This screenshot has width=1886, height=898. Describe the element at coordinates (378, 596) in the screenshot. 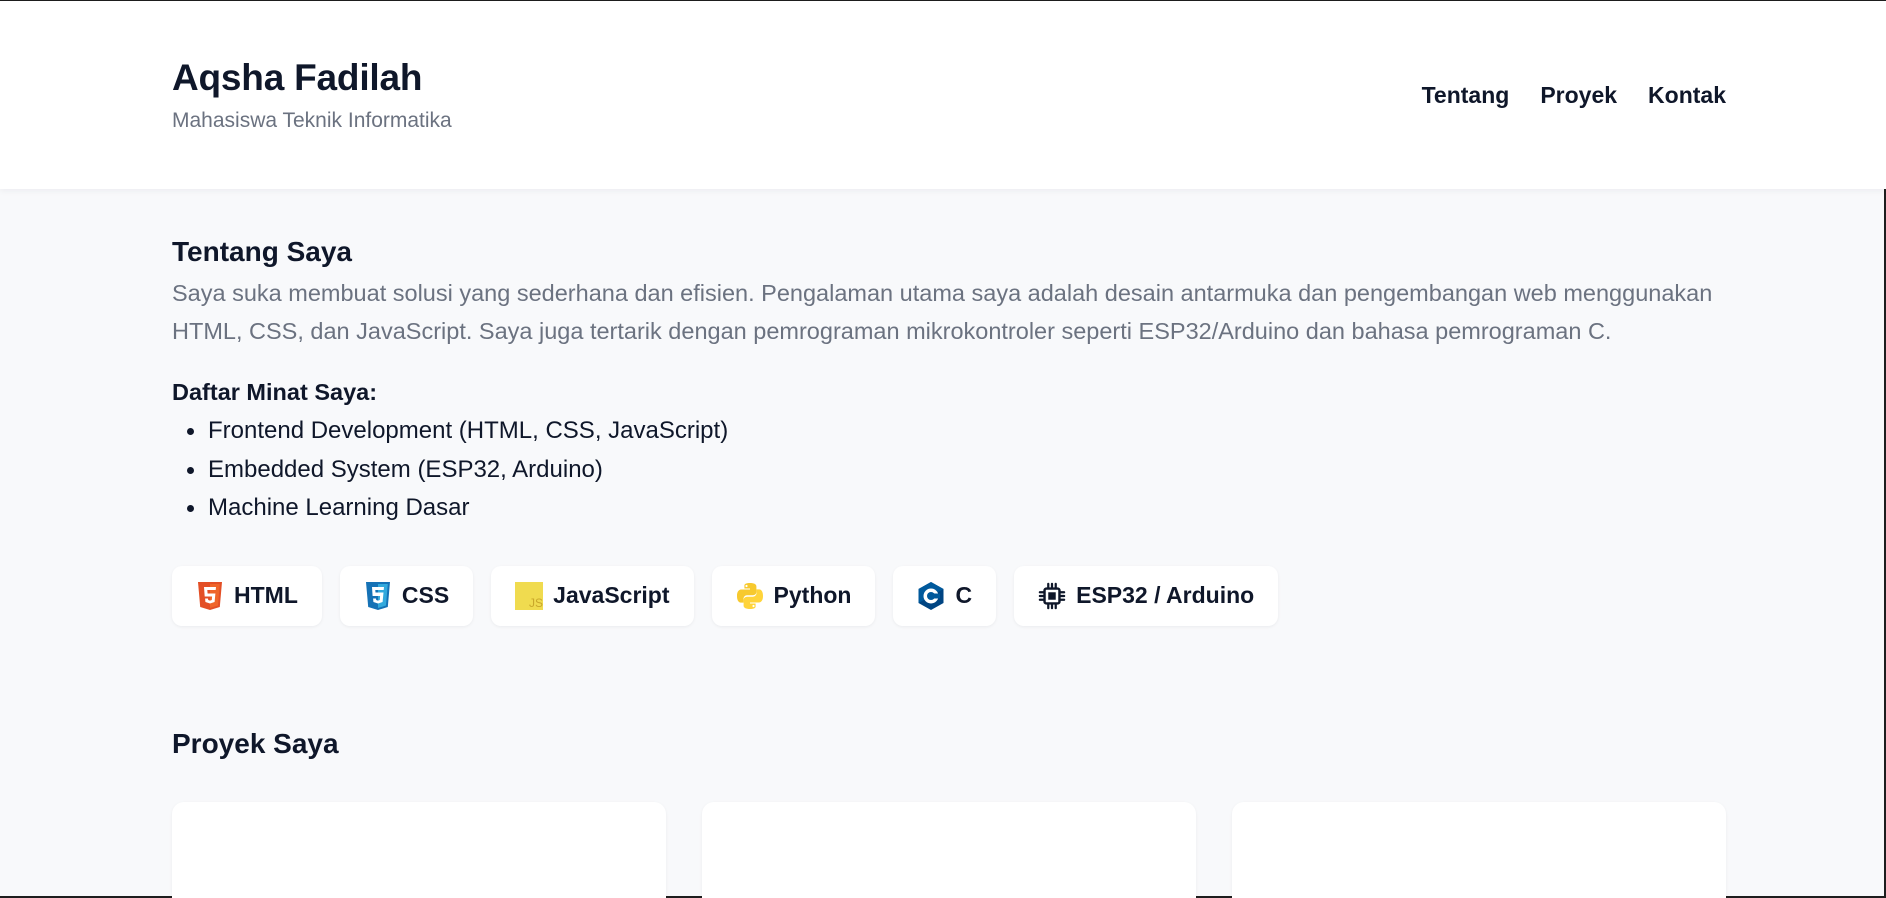

I see `css3-icon` at that location.